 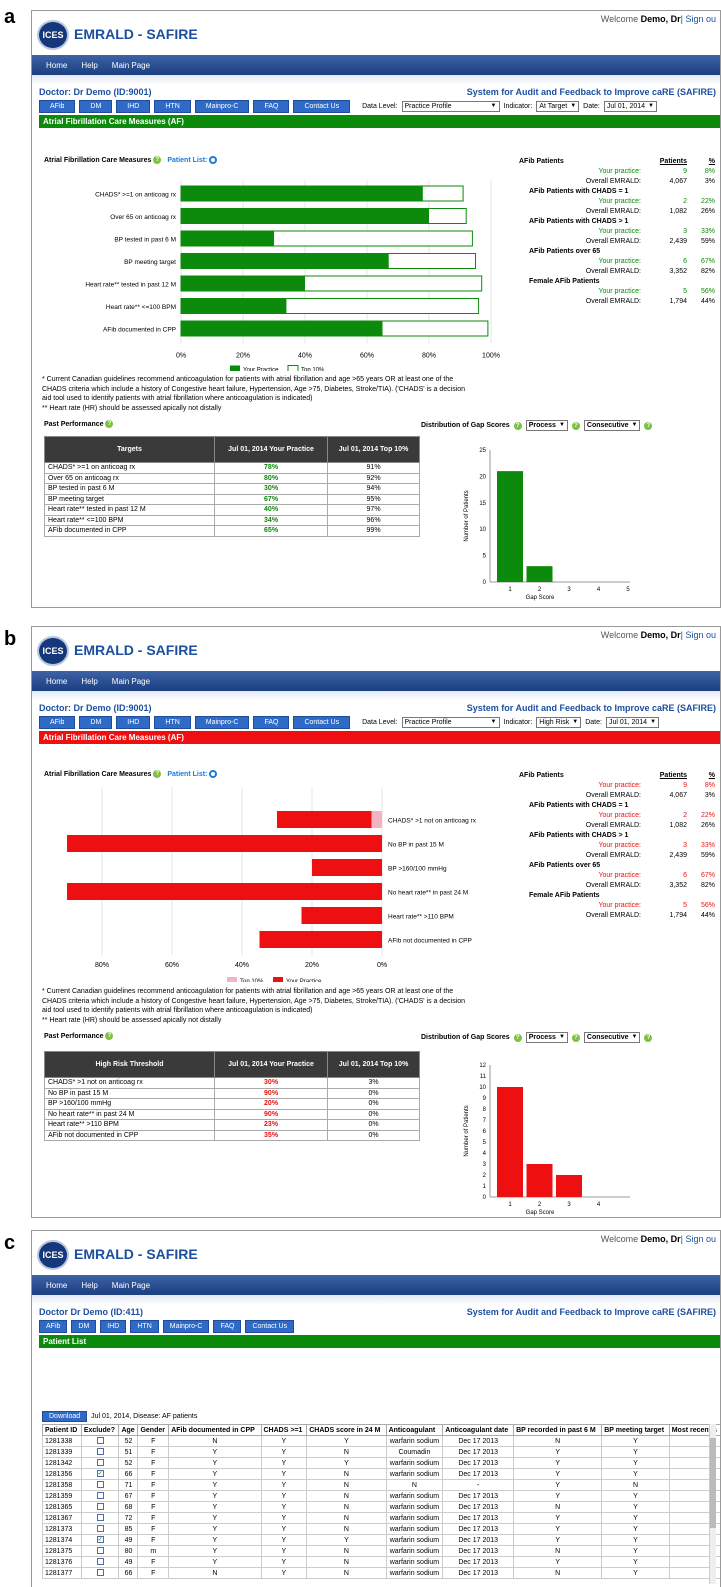 I want to click on bar-your-practice, so click(x=302, y=193).